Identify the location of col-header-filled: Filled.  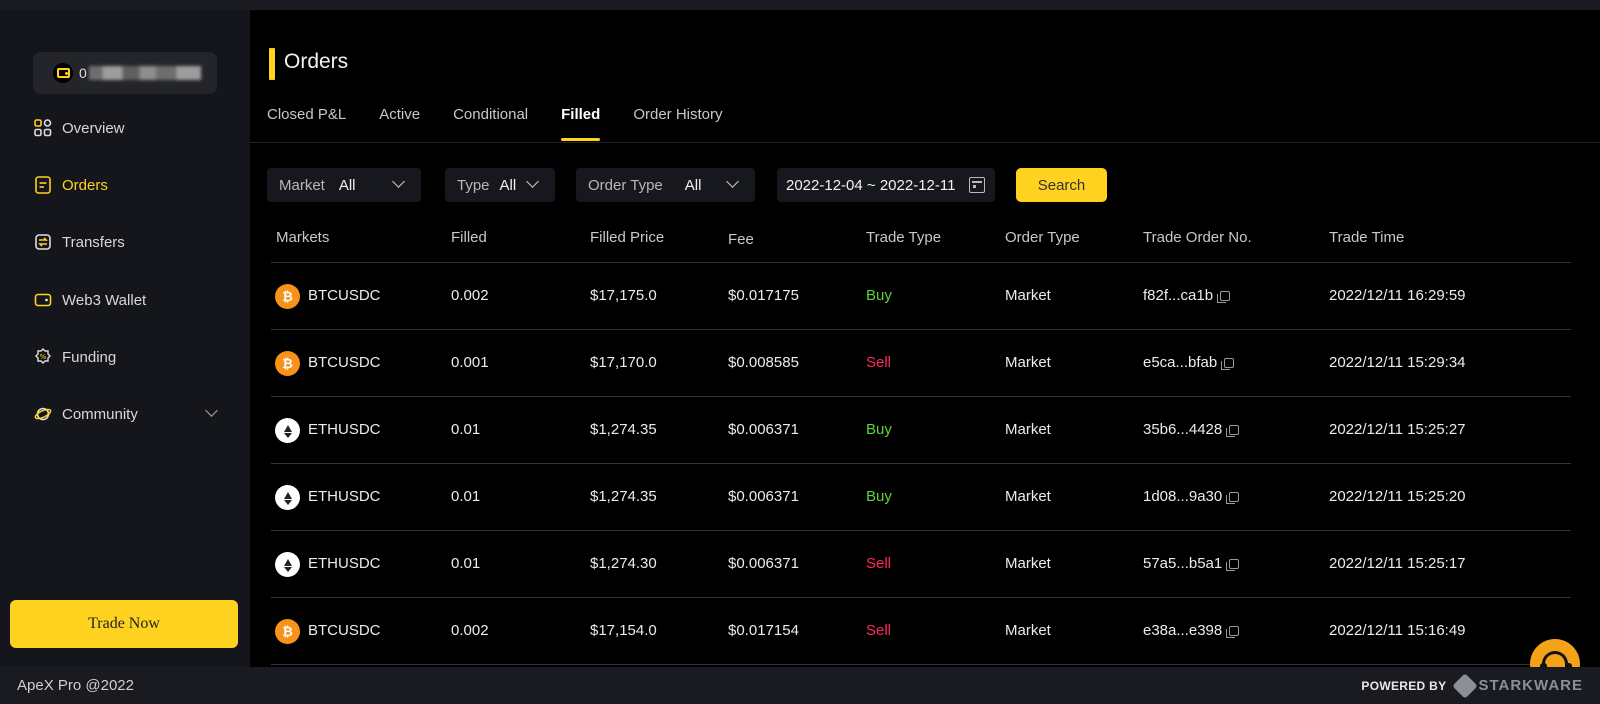
(469, 237).